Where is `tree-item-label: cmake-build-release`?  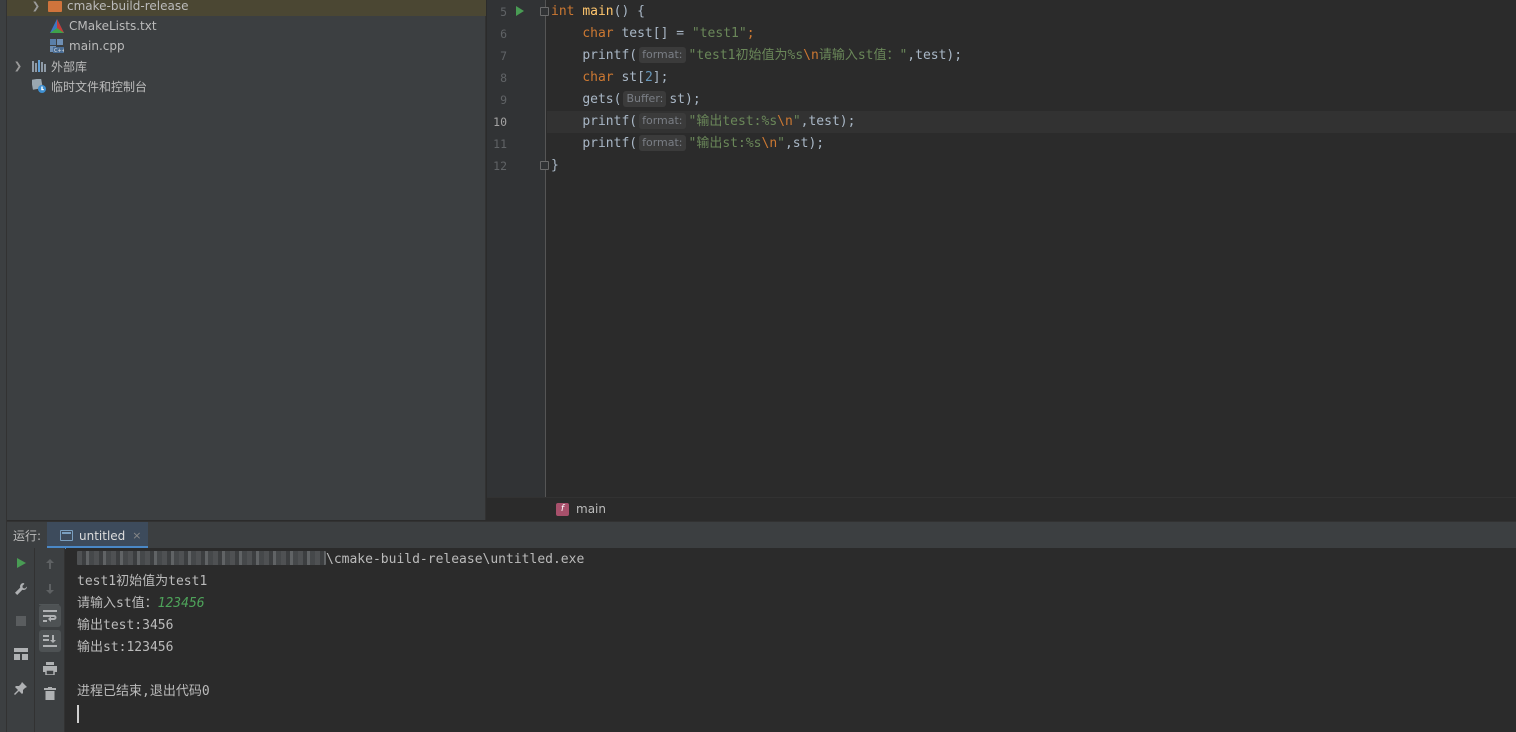
tree-item-label: cmake-build-release is located at coordinates (128, 6).